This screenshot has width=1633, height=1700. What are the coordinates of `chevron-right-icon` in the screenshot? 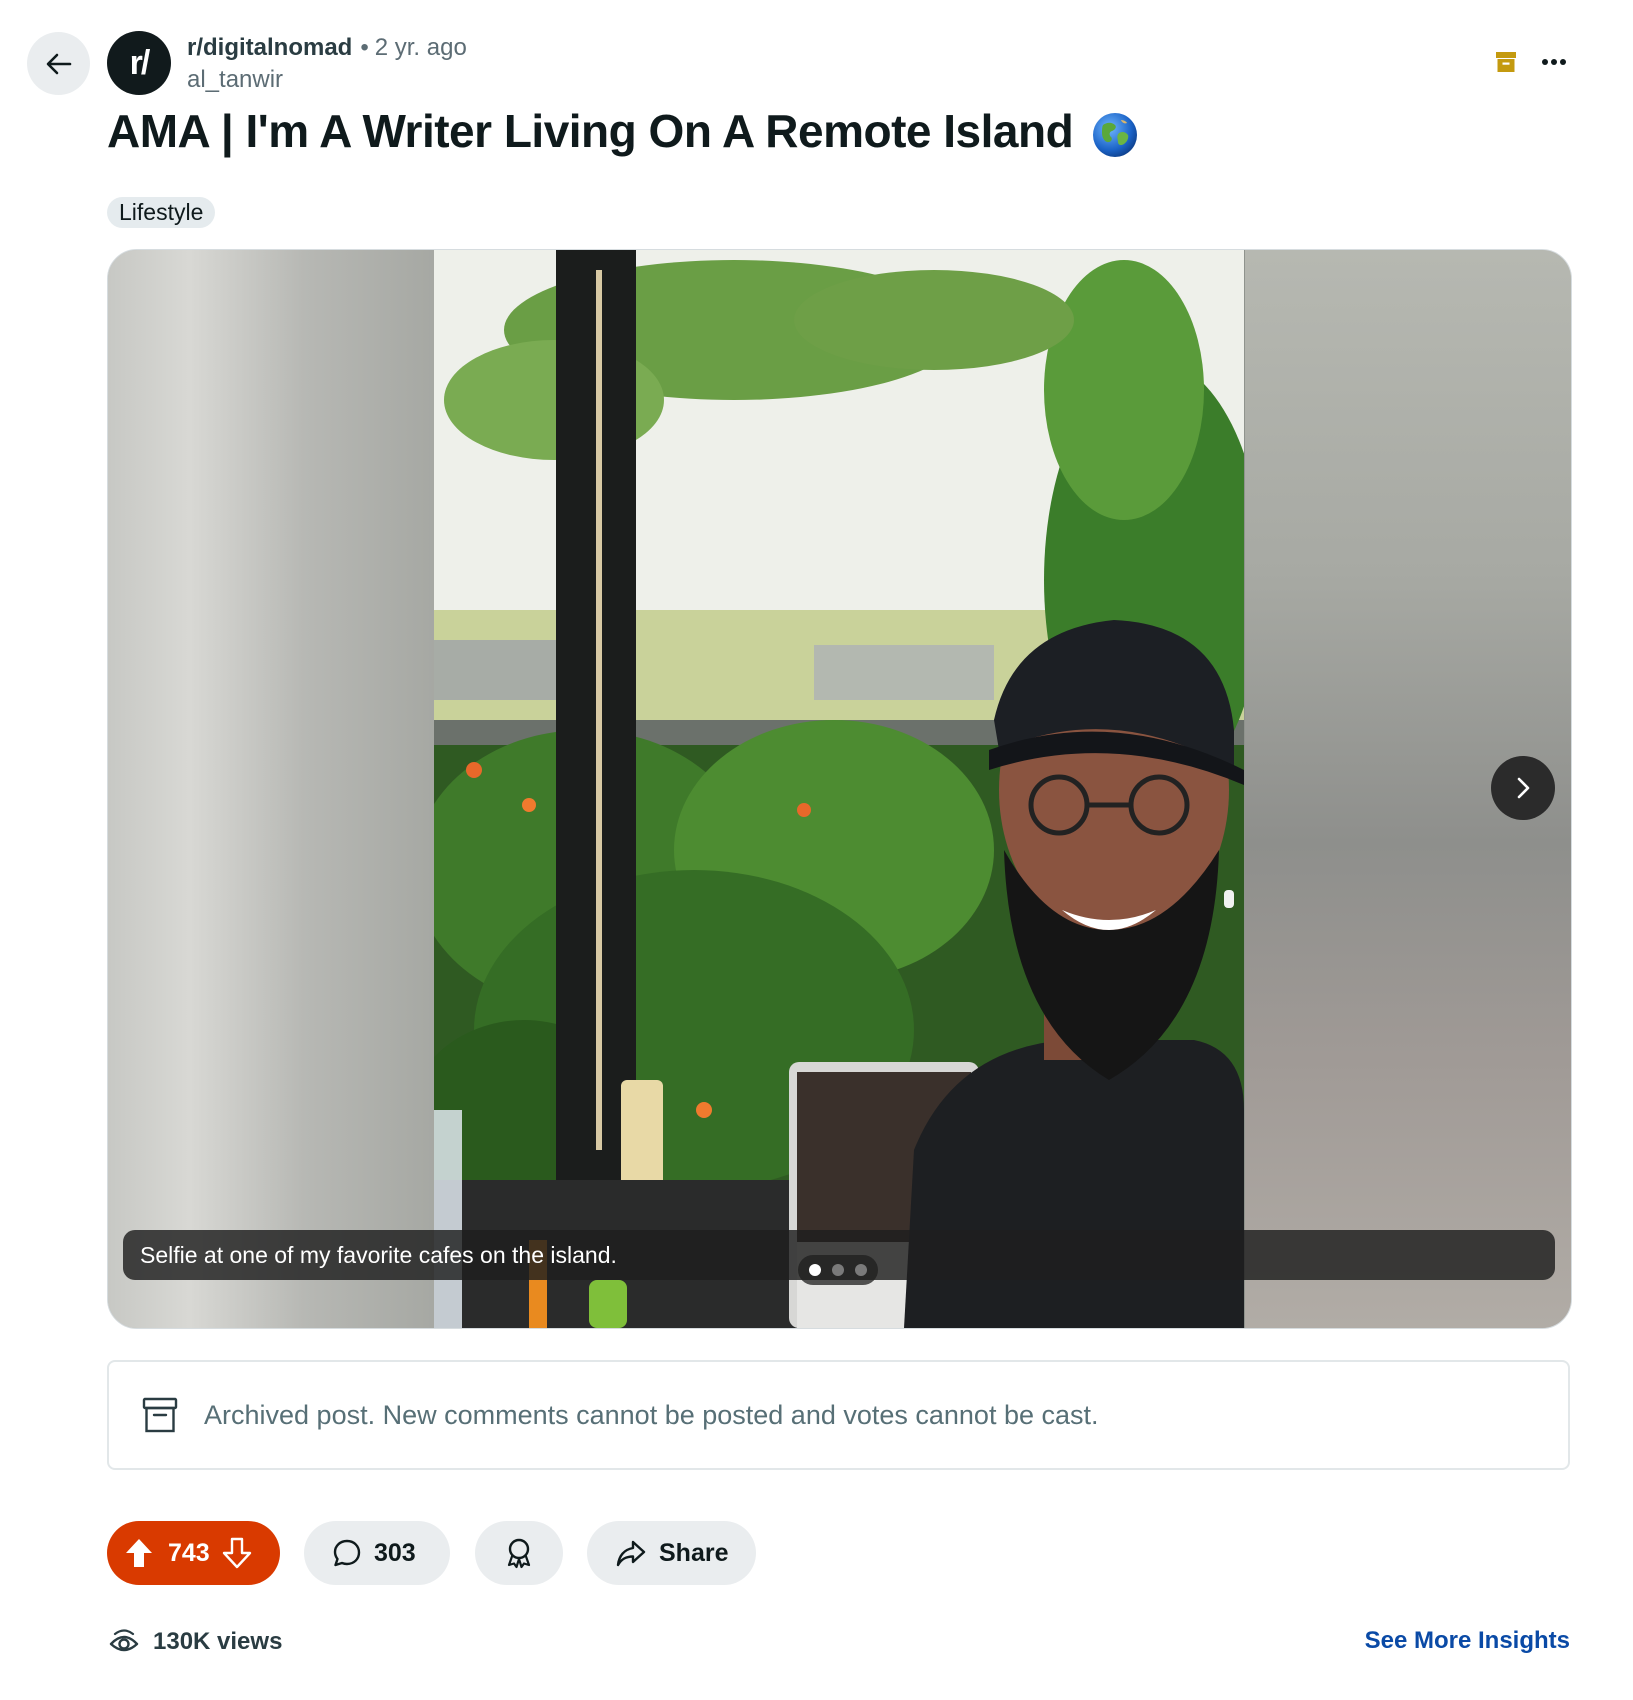 It's located at (1523, 788).